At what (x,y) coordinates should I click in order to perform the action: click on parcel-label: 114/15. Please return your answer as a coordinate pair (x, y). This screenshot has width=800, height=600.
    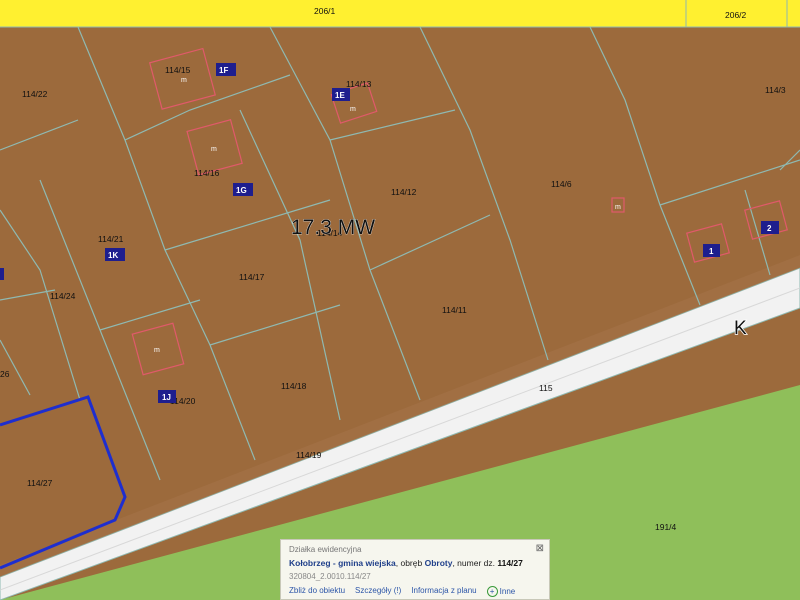
    Looking at the image, I should click on (178, 70).